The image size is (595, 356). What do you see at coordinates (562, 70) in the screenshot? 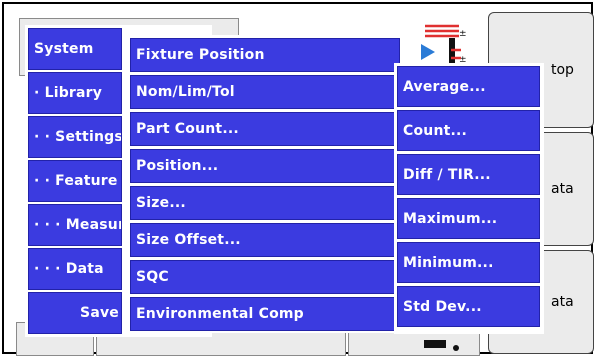
I see `right-button-1-label: top` at bounding box center [562, 70].